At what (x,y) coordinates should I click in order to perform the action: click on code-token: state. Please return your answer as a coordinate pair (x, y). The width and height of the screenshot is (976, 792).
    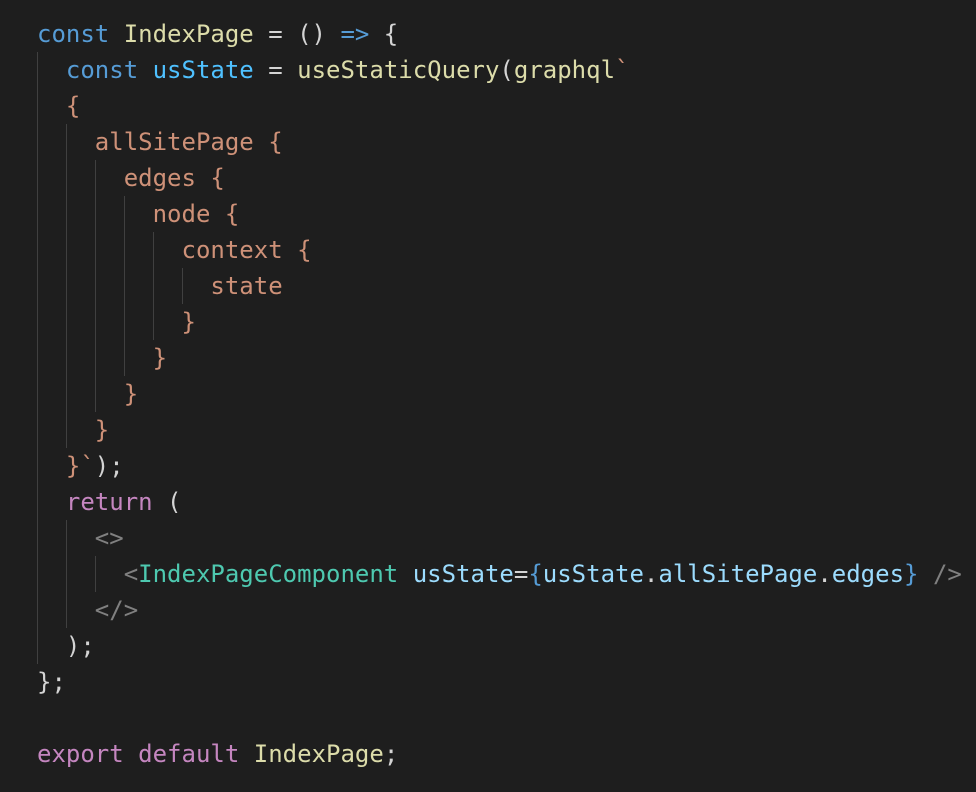
    Looking at the image, I should click on (160, 286).